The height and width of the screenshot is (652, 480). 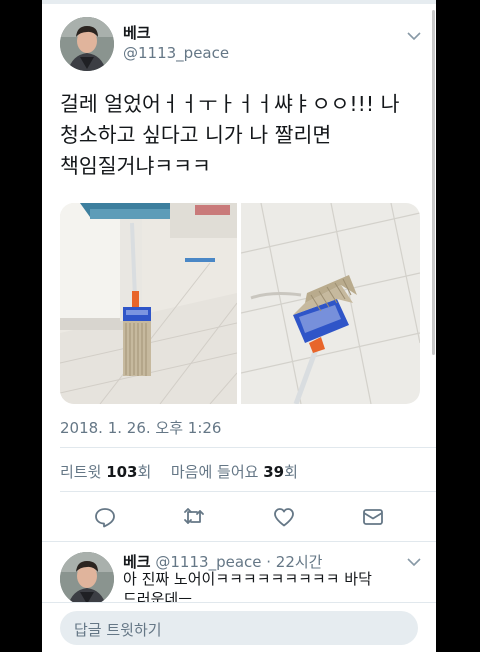 What do you see at coordinates (118, 630) in the screenshot?
I see `compose-placeholder: 답글 트윗하기` at bounding box center [118, 630].